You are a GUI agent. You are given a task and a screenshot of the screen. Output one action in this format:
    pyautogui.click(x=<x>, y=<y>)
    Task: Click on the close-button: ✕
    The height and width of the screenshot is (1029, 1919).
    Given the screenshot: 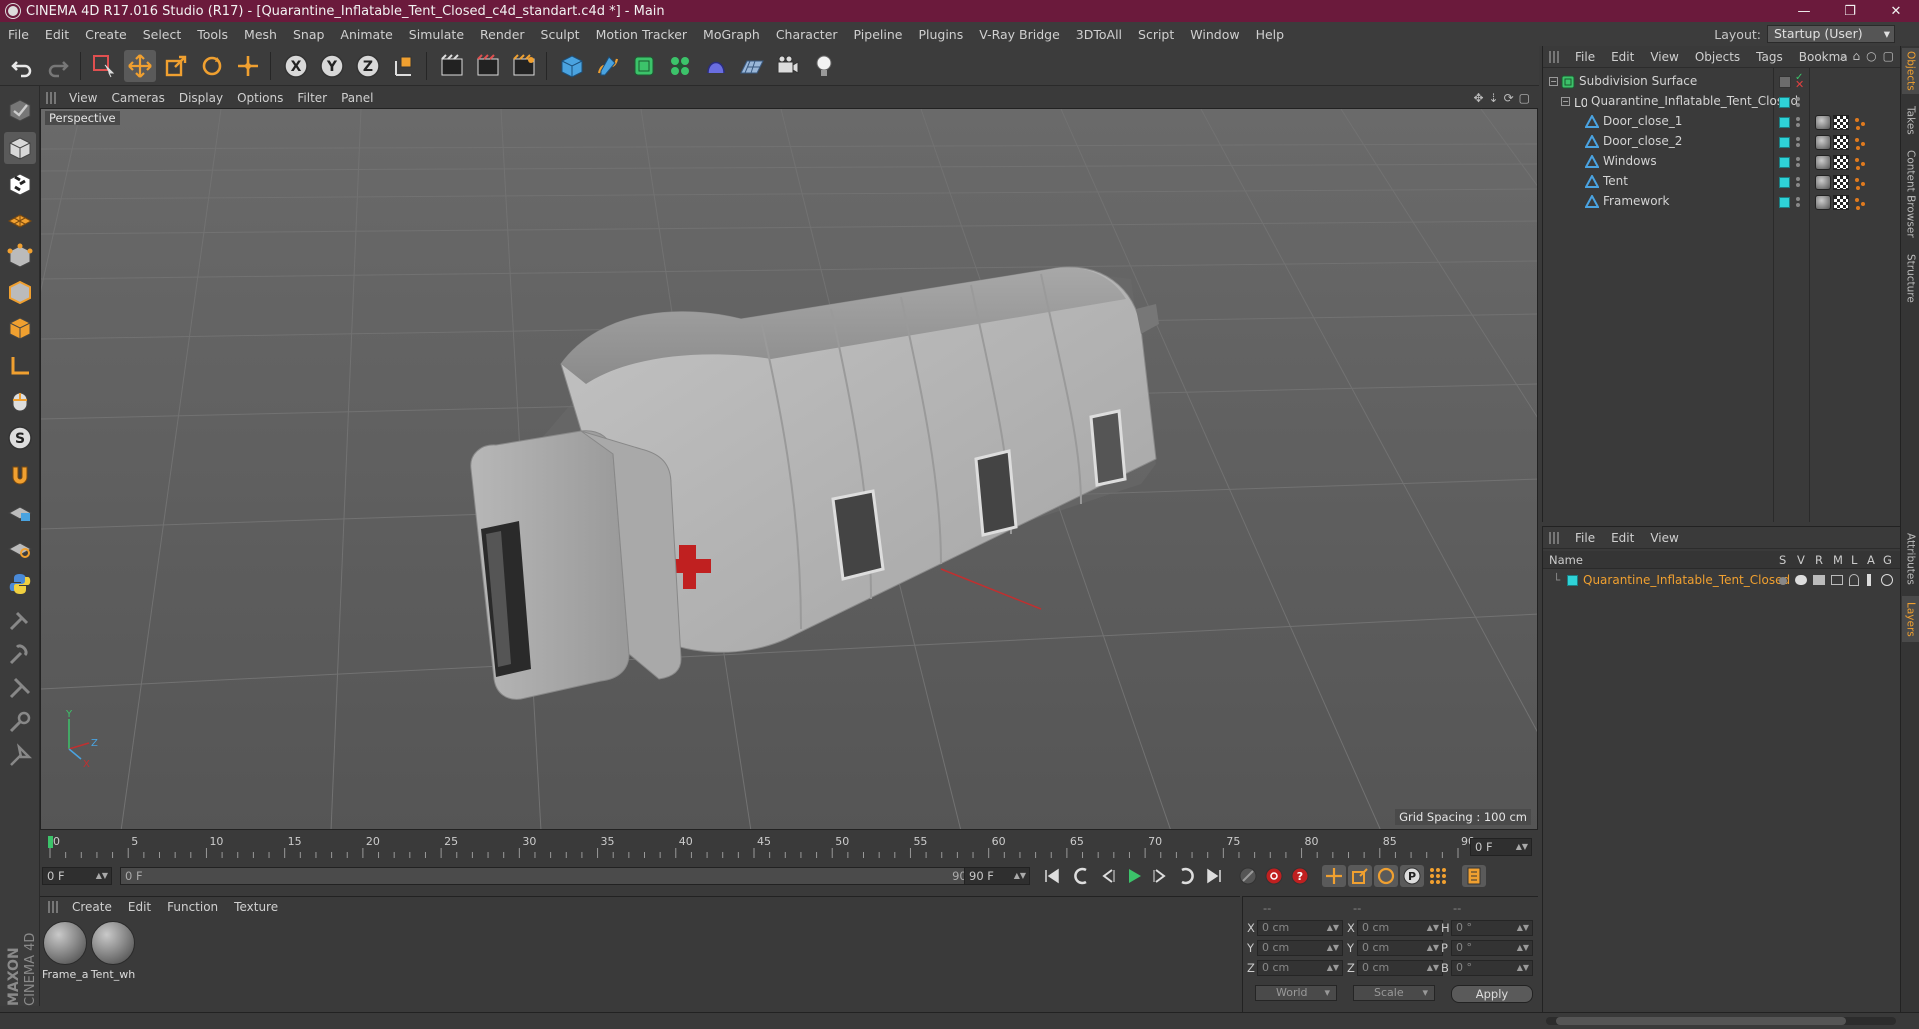 What is the action you would take?
    pyautogui.click(x=1896, y=11)
    